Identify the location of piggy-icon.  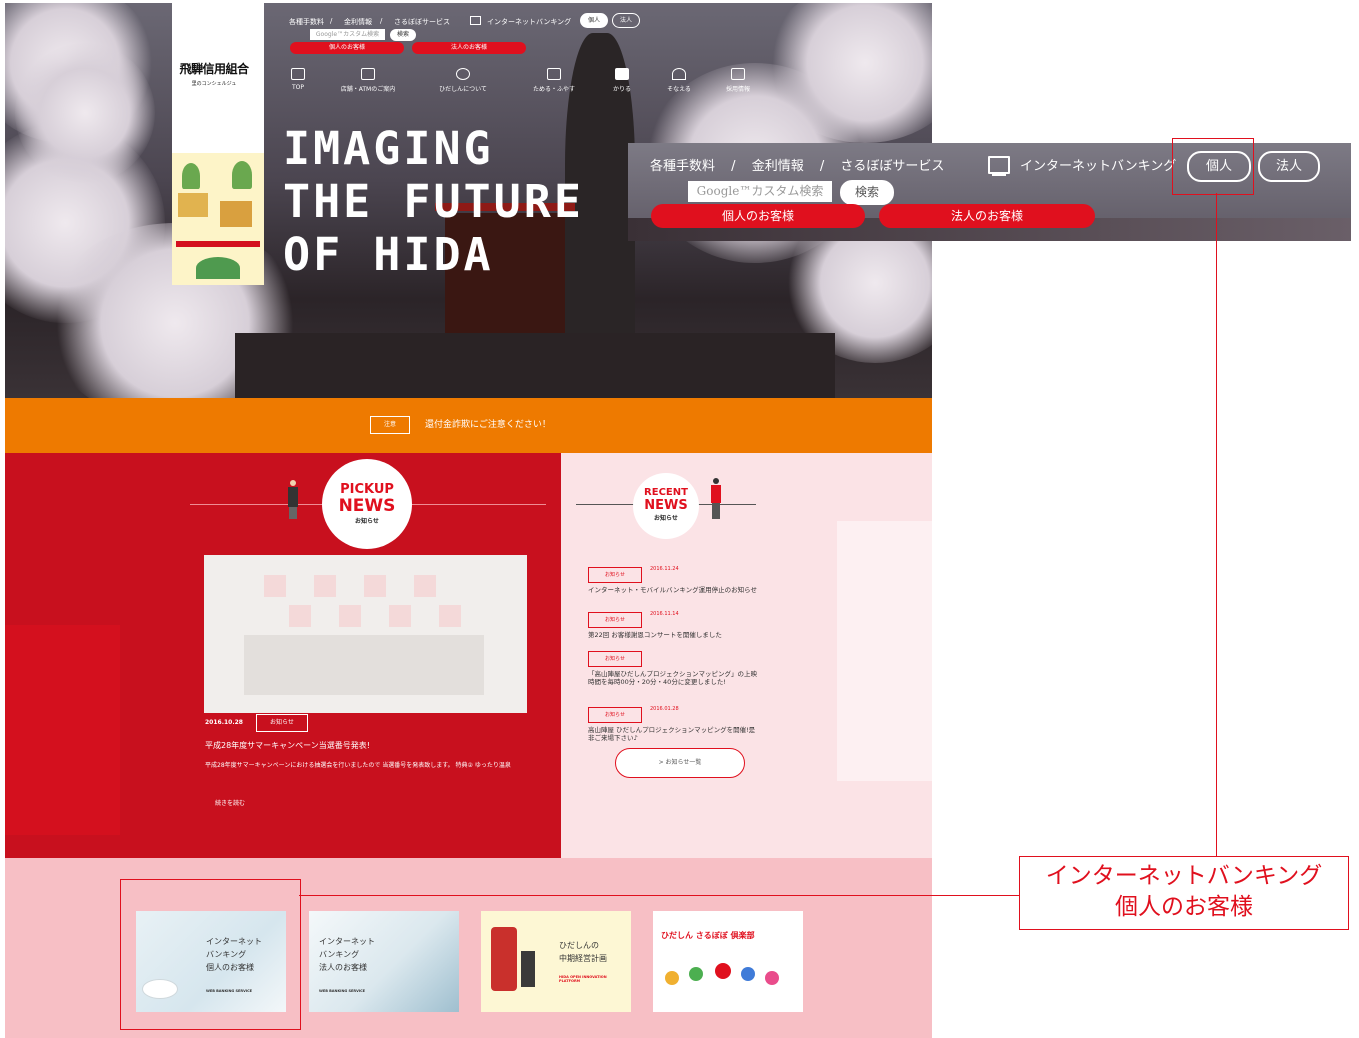
(554, 74).